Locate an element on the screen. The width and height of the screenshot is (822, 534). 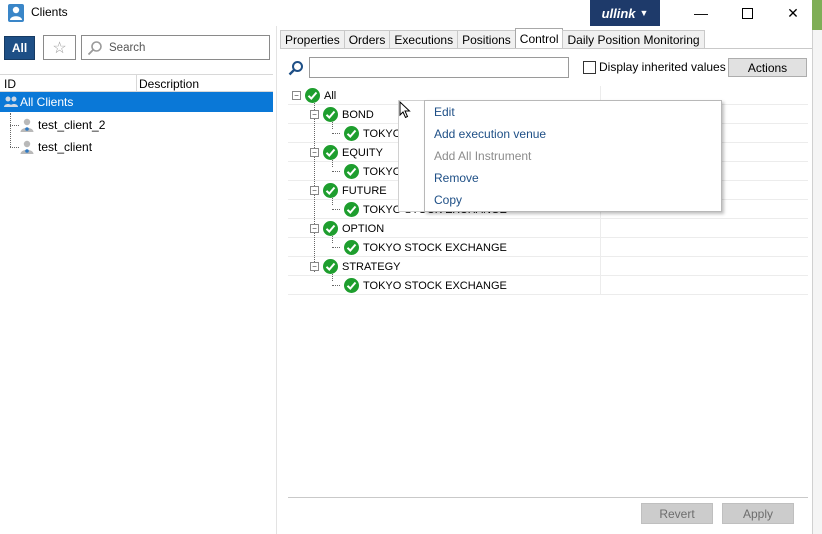
clients-app-icon is located at coordinates (16, 13).